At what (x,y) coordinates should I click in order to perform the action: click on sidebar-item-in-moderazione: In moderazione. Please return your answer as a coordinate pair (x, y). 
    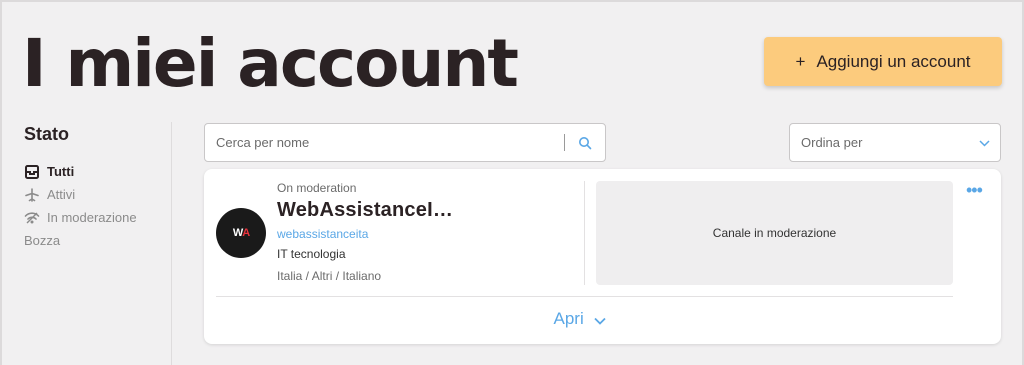
    Looking at the image, I should click on (80, 217).